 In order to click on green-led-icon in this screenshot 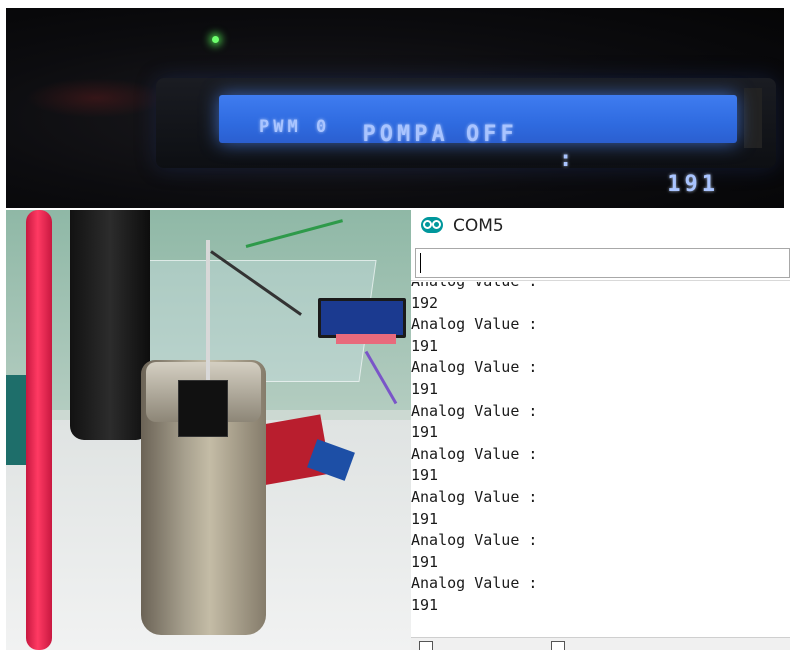, I will do `click(215, 39)`.